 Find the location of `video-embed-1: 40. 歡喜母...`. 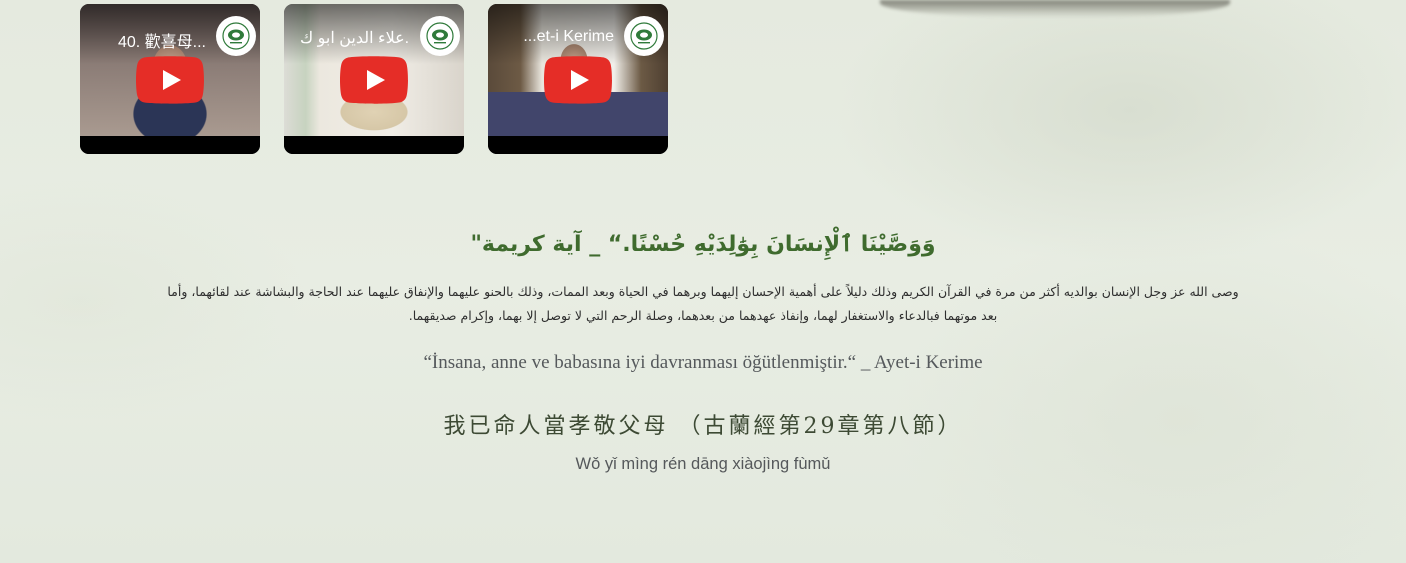

video-embed-1: 40. 歡喜母... is located at coordinates (170, 79).